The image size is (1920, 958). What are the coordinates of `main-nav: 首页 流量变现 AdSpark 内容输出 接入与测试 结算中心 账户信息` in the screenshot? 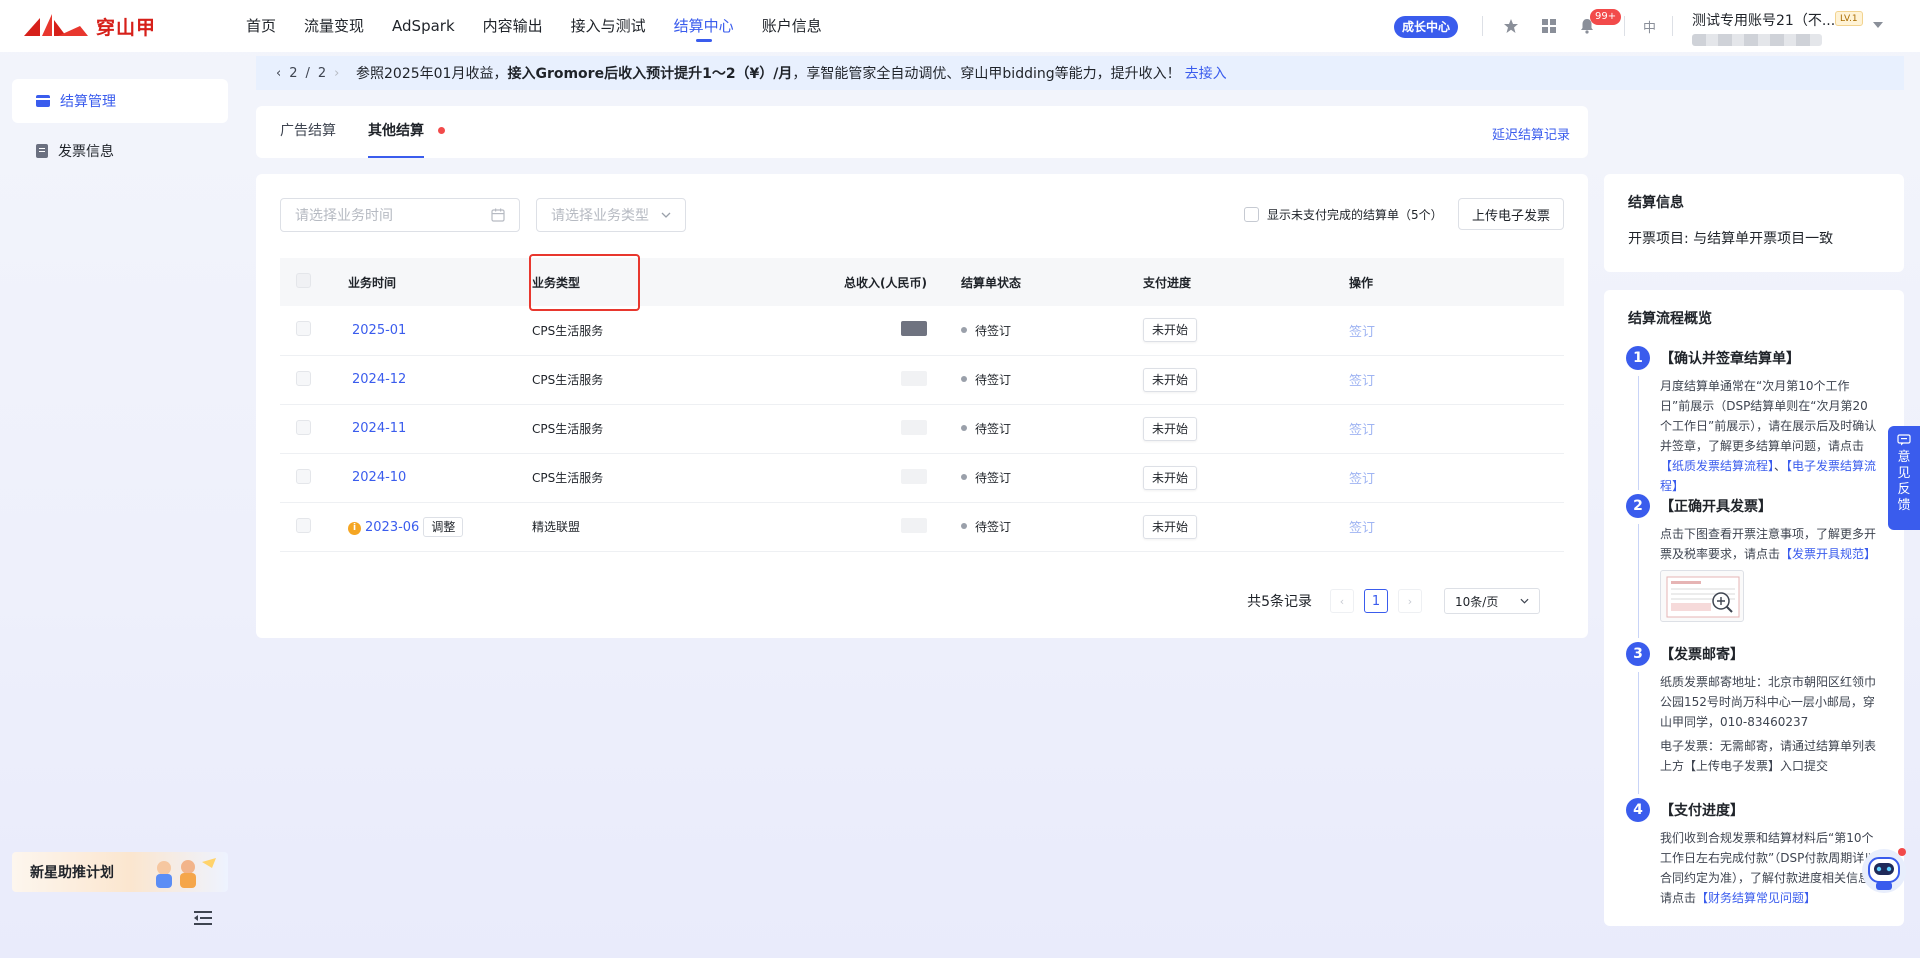 It's located at (534, 26).